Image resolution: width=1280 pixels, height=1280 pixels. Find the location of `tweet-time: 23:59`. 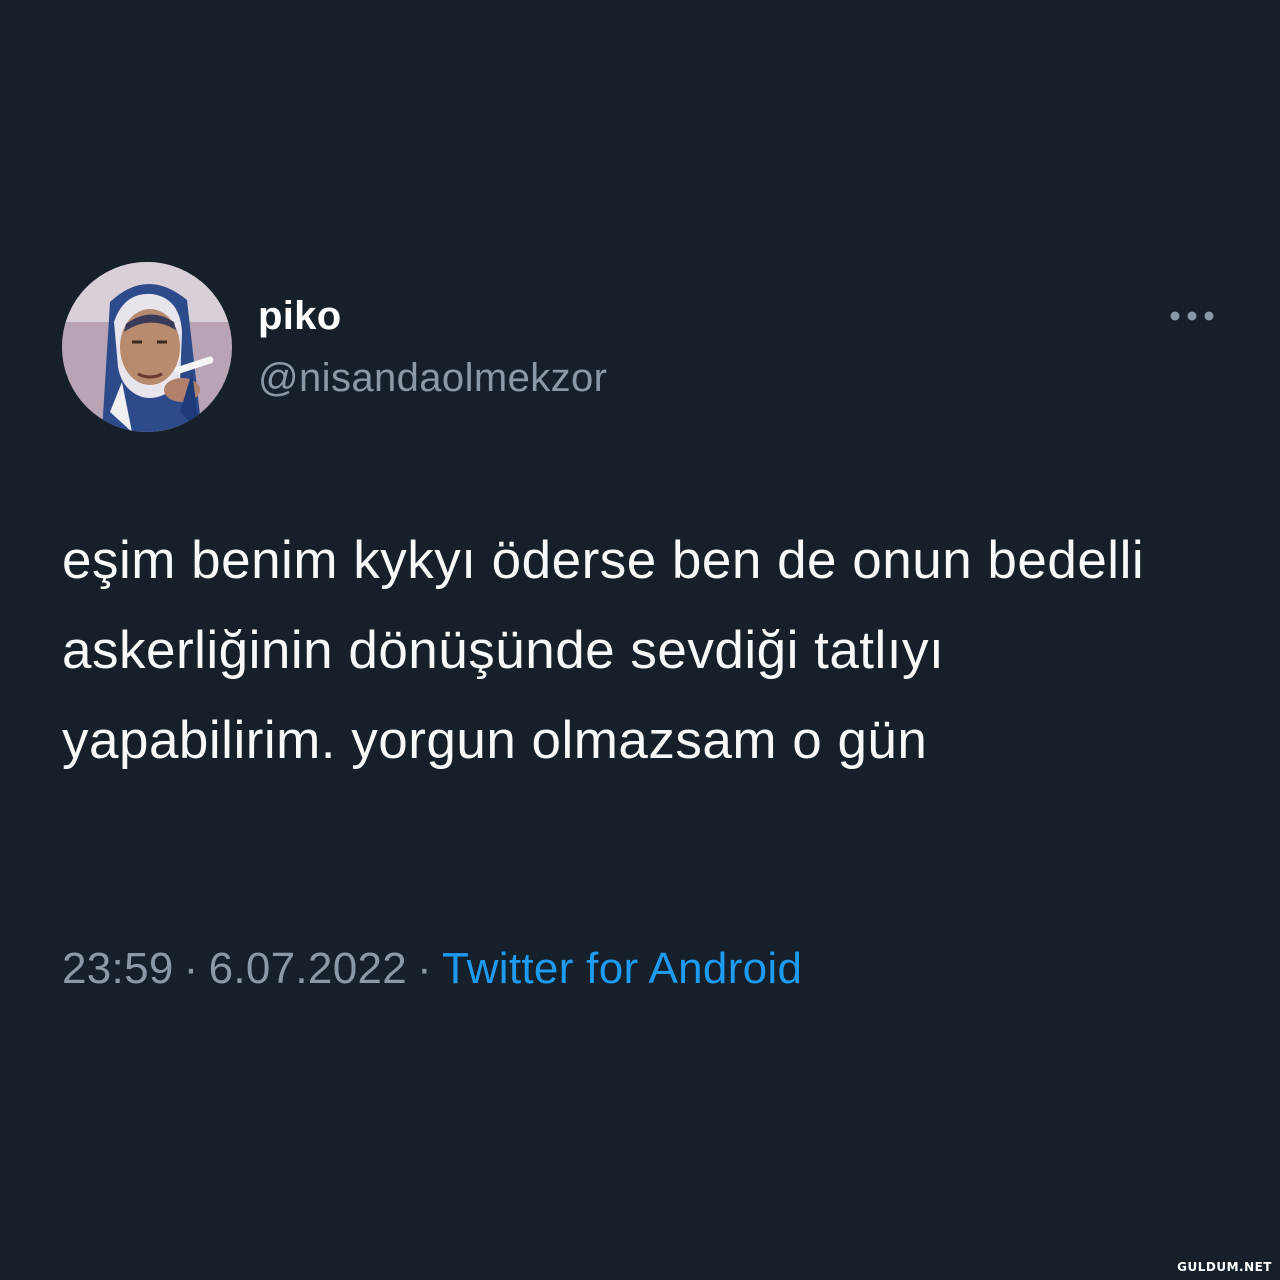

tweet-time: 23:59 is located at coordinates (118, 968).